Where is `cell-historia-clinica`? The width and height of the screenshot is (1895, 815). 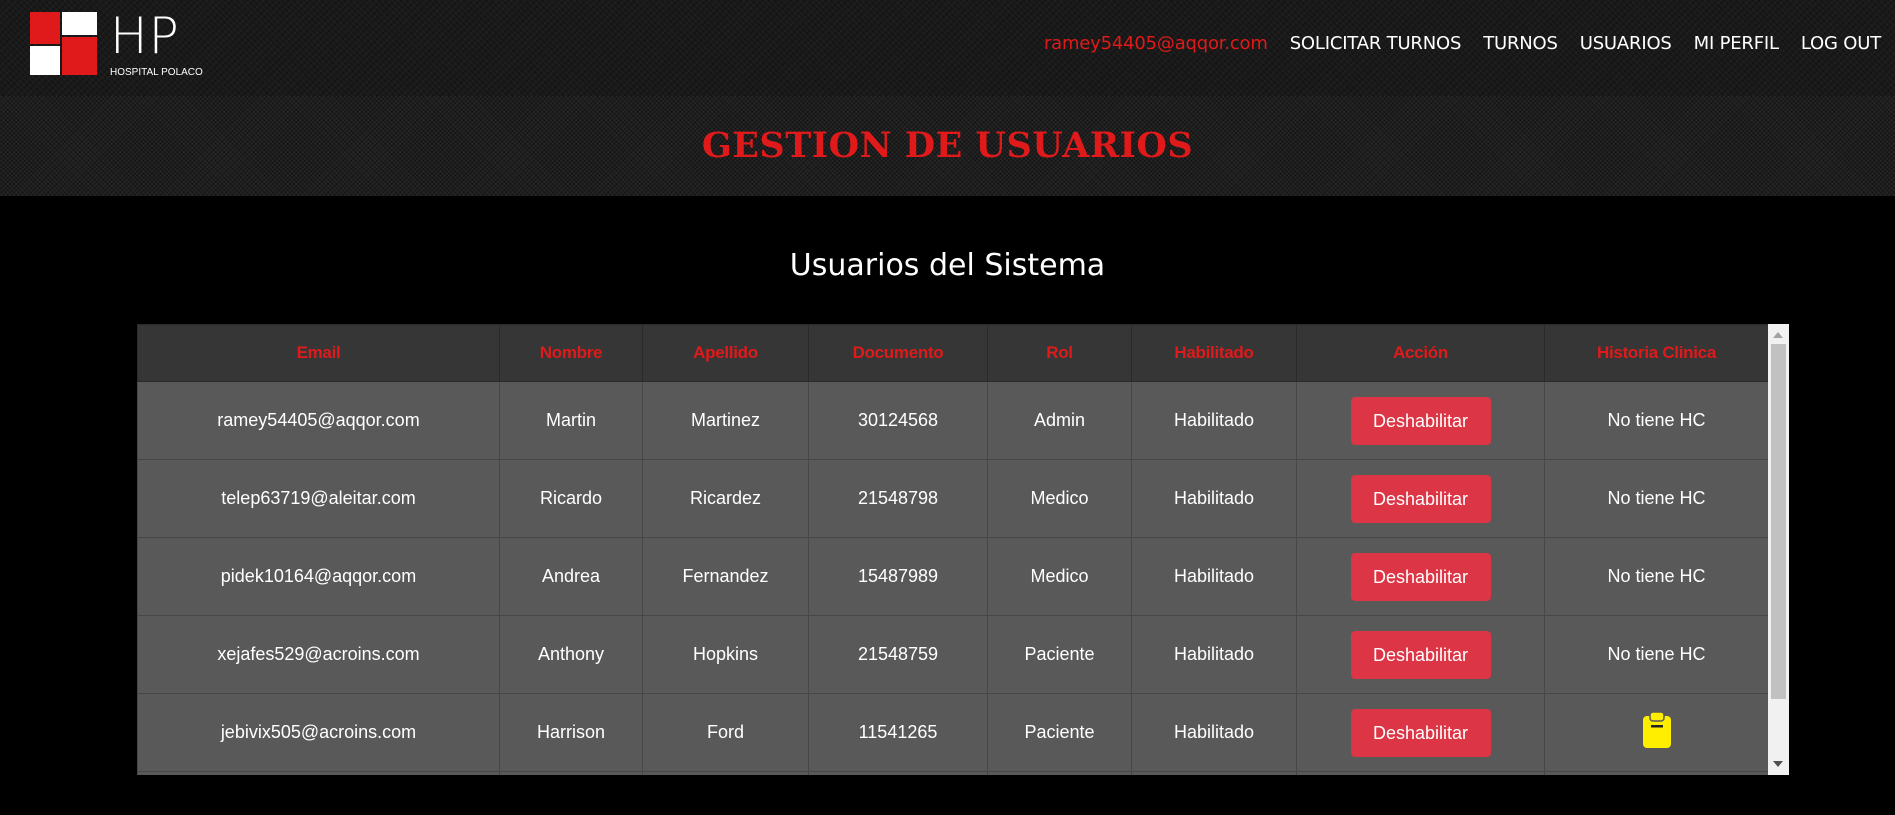
cell-historia-clinica is located at coordinates (1656, 732).